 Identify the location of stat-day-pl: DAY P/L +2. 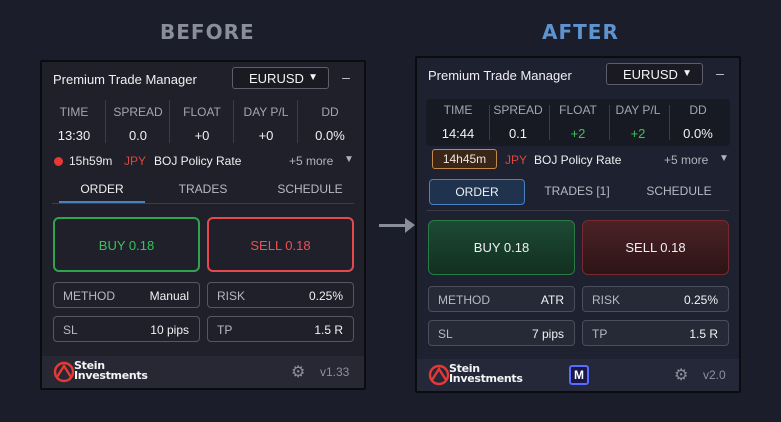
(638, 122).